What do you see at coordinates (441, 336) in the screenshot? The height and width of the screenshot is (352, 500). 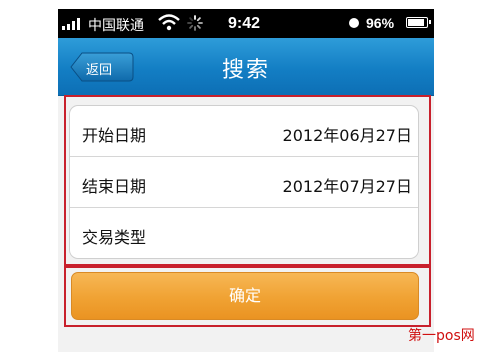 I see `watermark: 第一pos网` at bounding box center [441, 336].